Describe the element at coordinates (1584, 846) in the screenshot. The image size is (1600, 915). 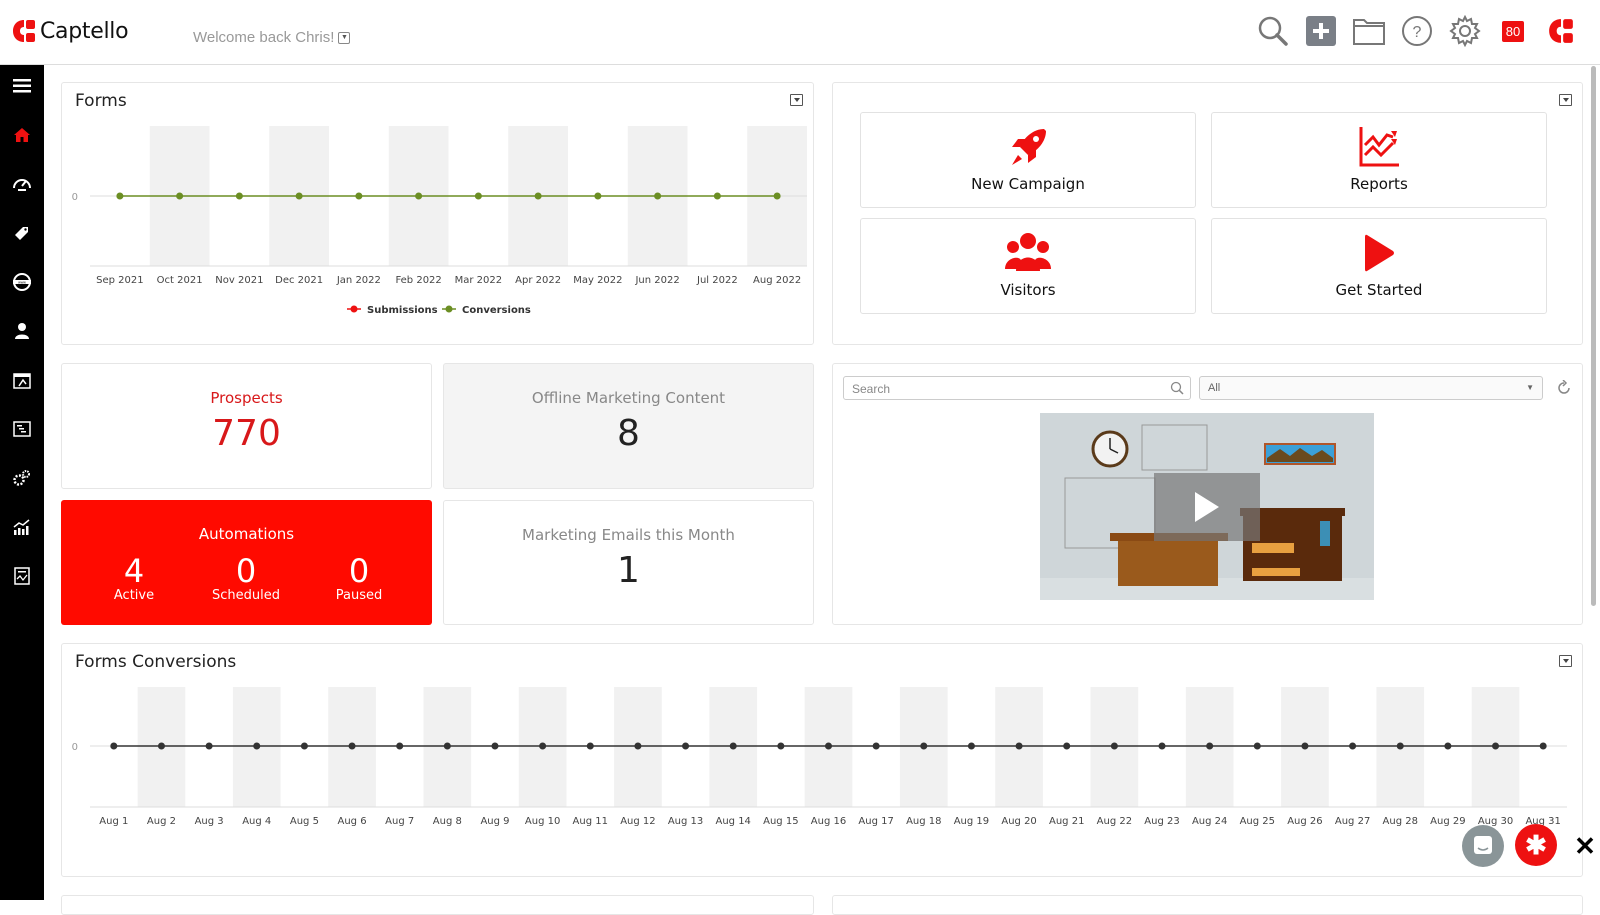
I see `close-widget-button: ✕` at that location.